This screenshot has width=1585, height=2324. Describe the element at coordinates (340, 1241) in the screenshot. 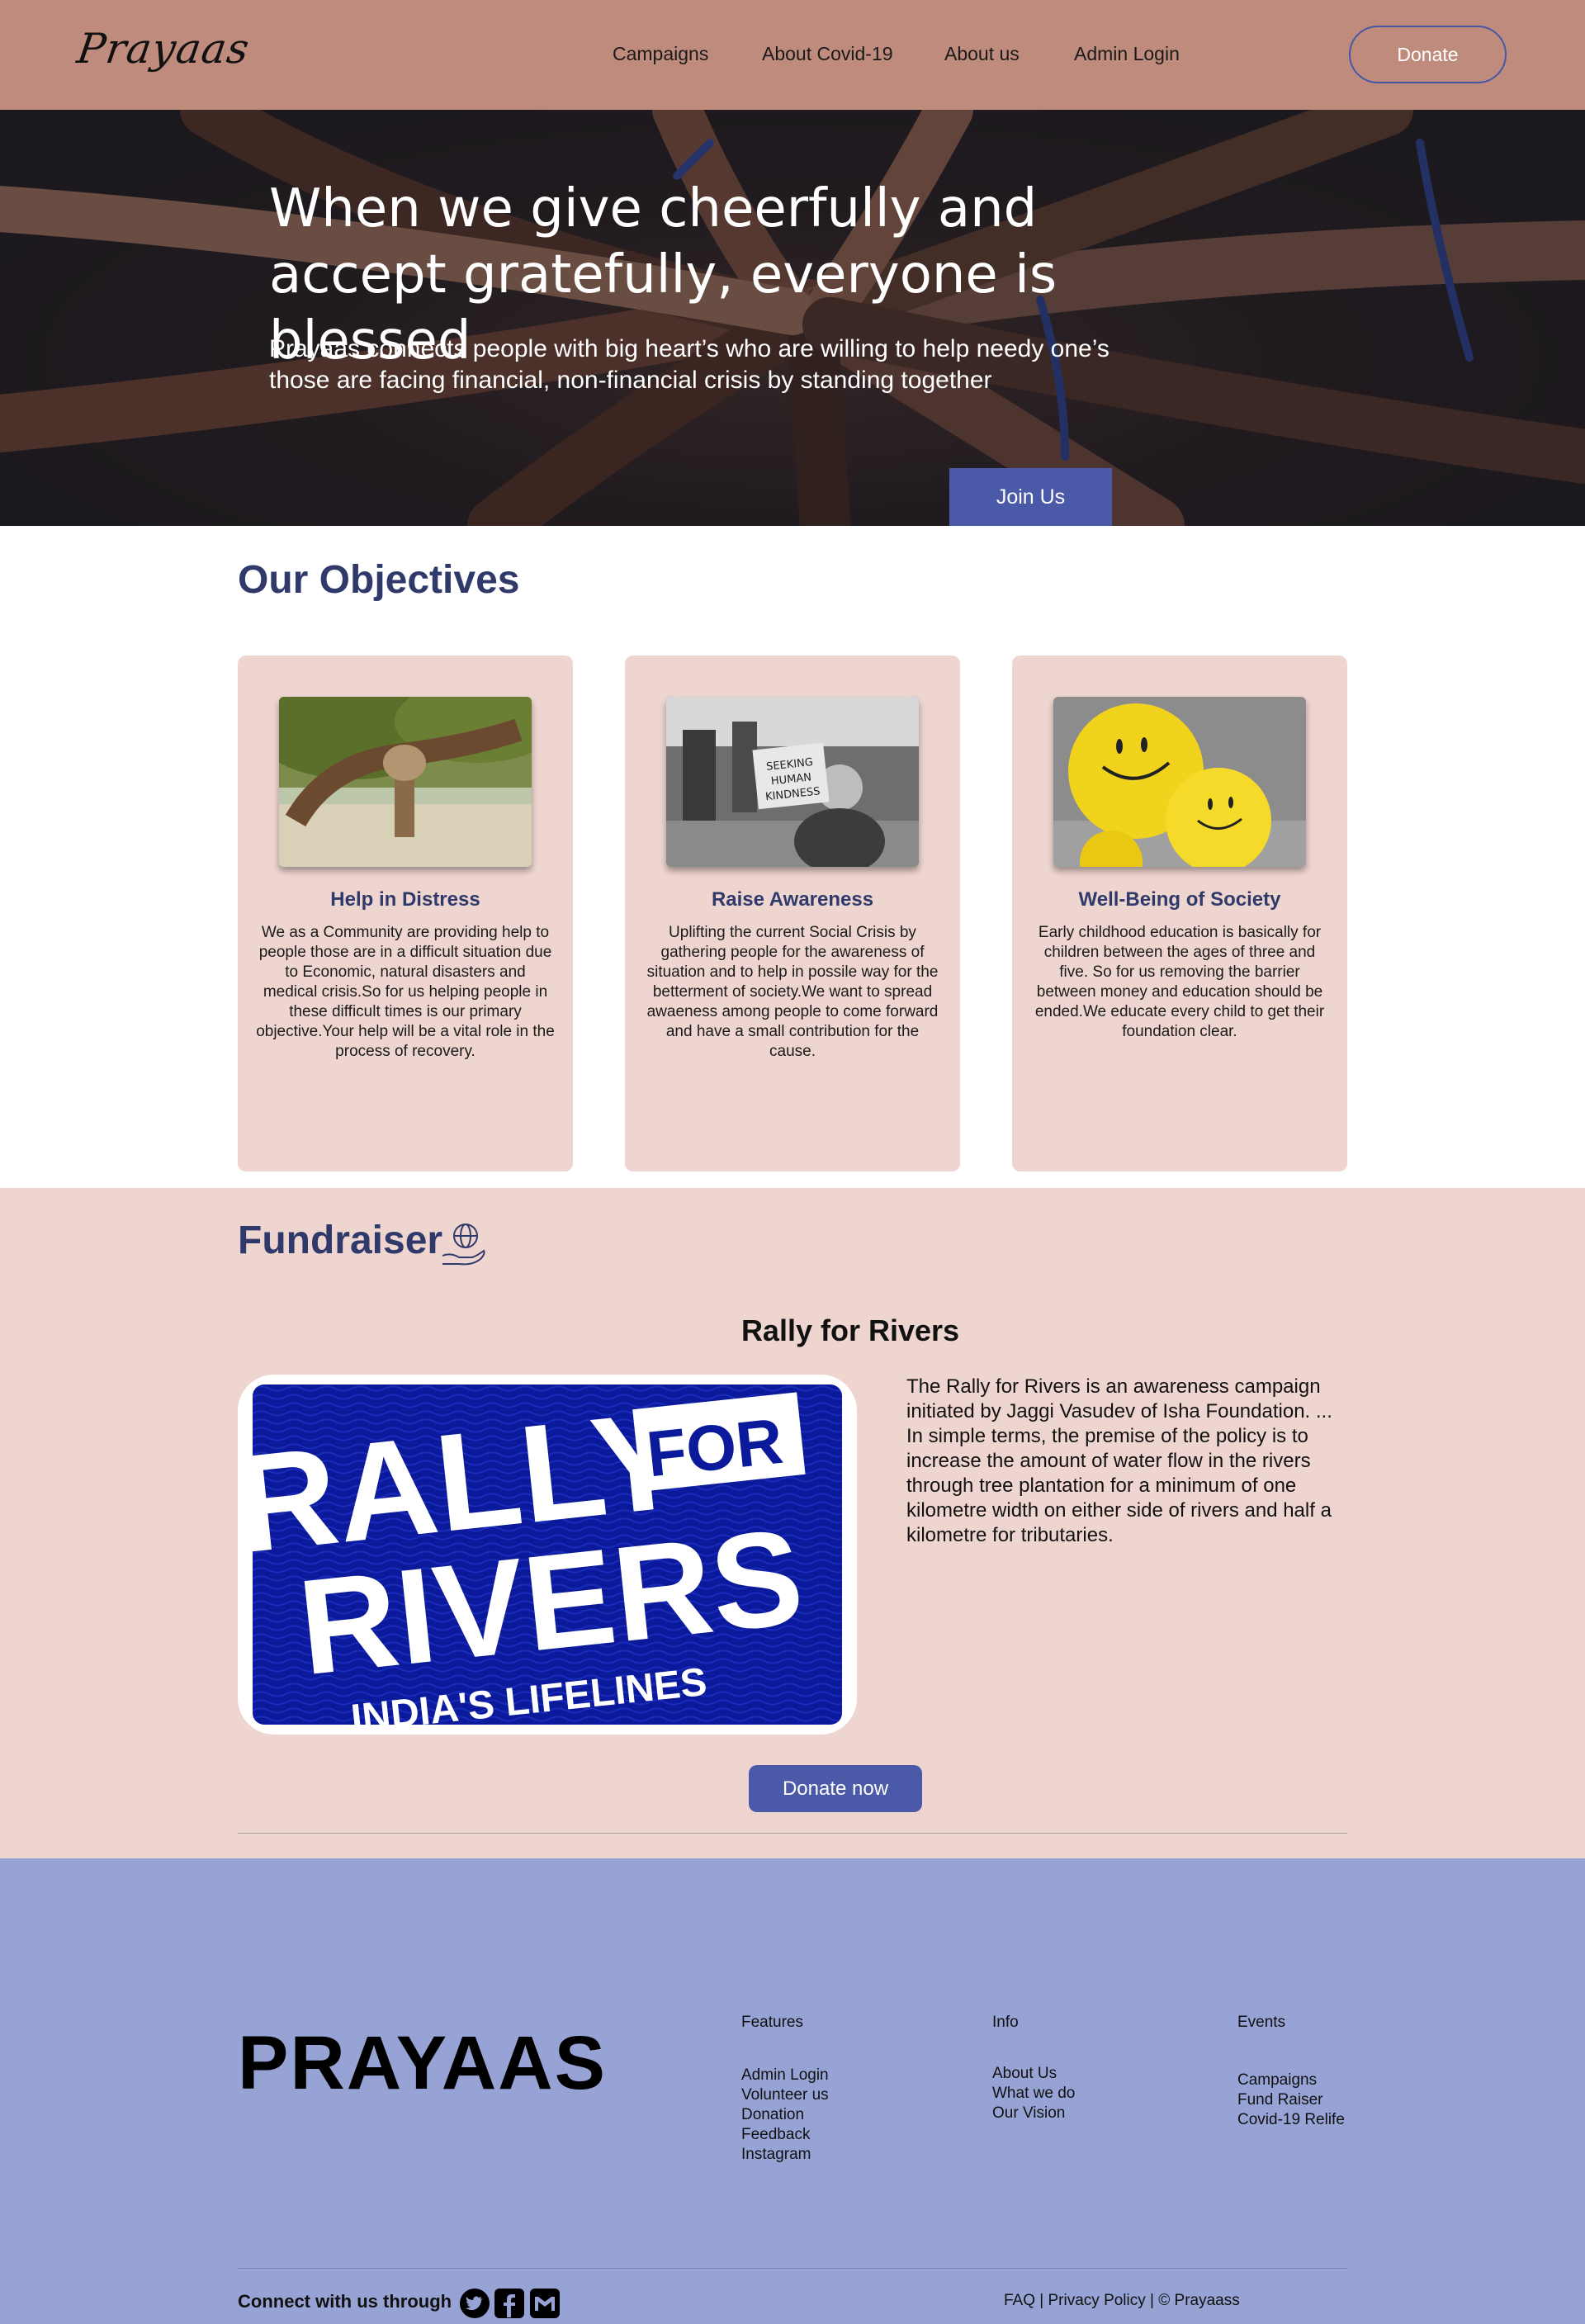

I see `fundraiser-title: Fundraiser` at that location.